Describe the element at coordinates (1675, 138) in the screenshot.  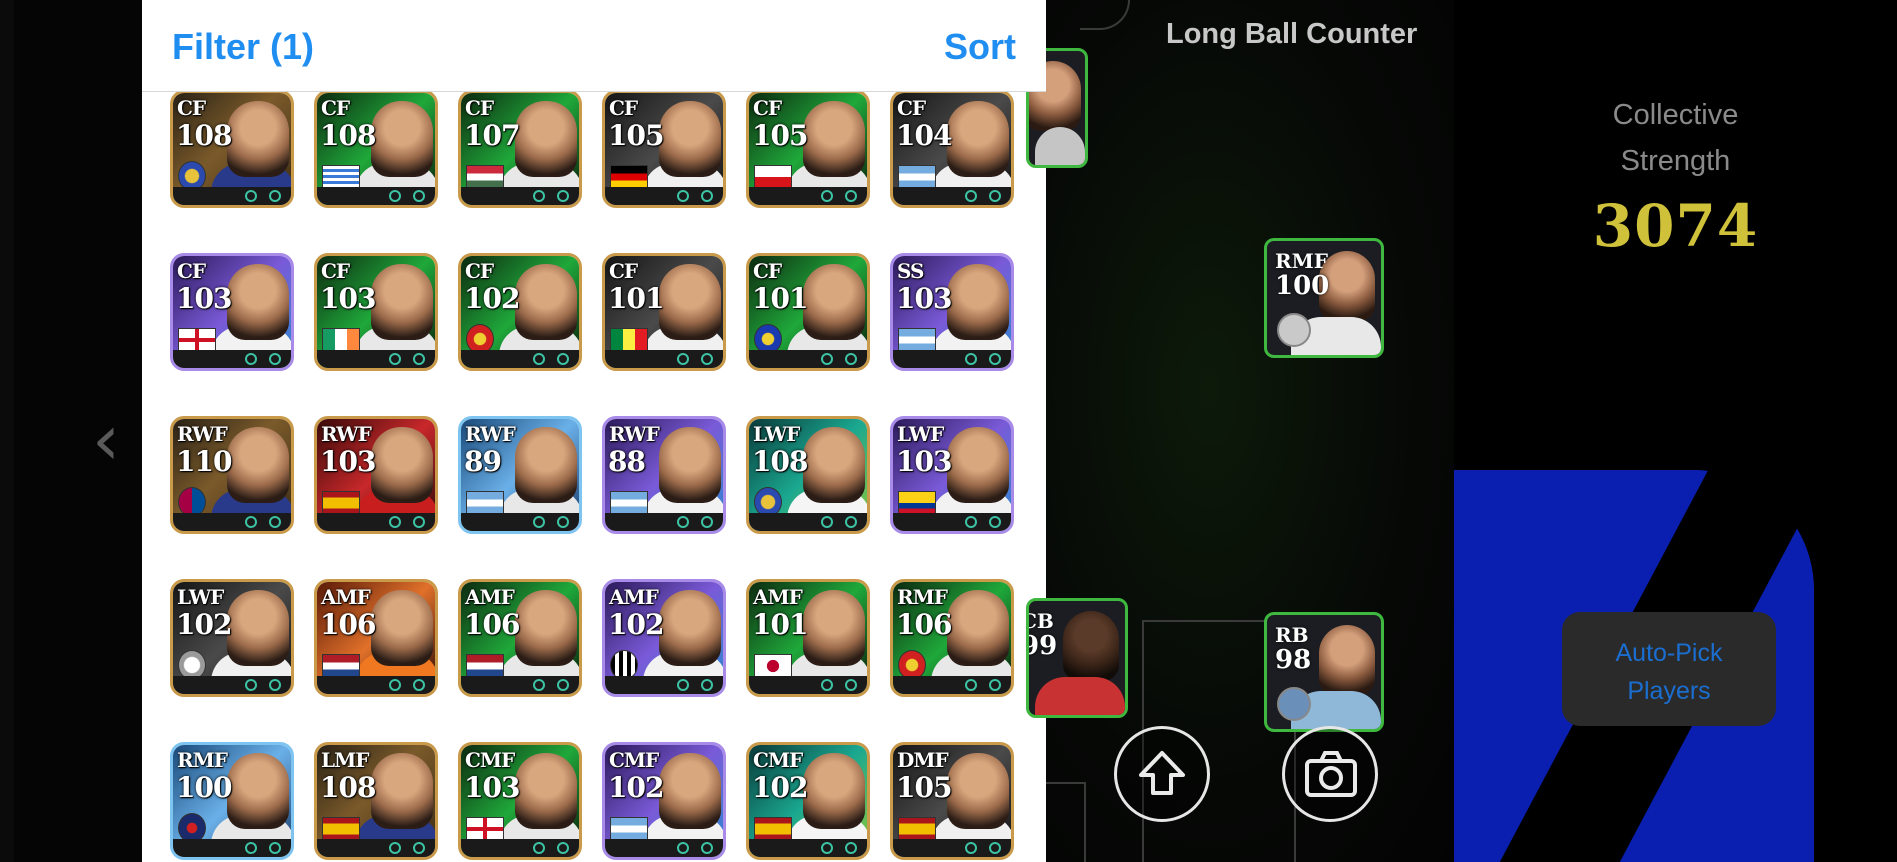
I see `collective-strength-label: Collective Strength` at that location.